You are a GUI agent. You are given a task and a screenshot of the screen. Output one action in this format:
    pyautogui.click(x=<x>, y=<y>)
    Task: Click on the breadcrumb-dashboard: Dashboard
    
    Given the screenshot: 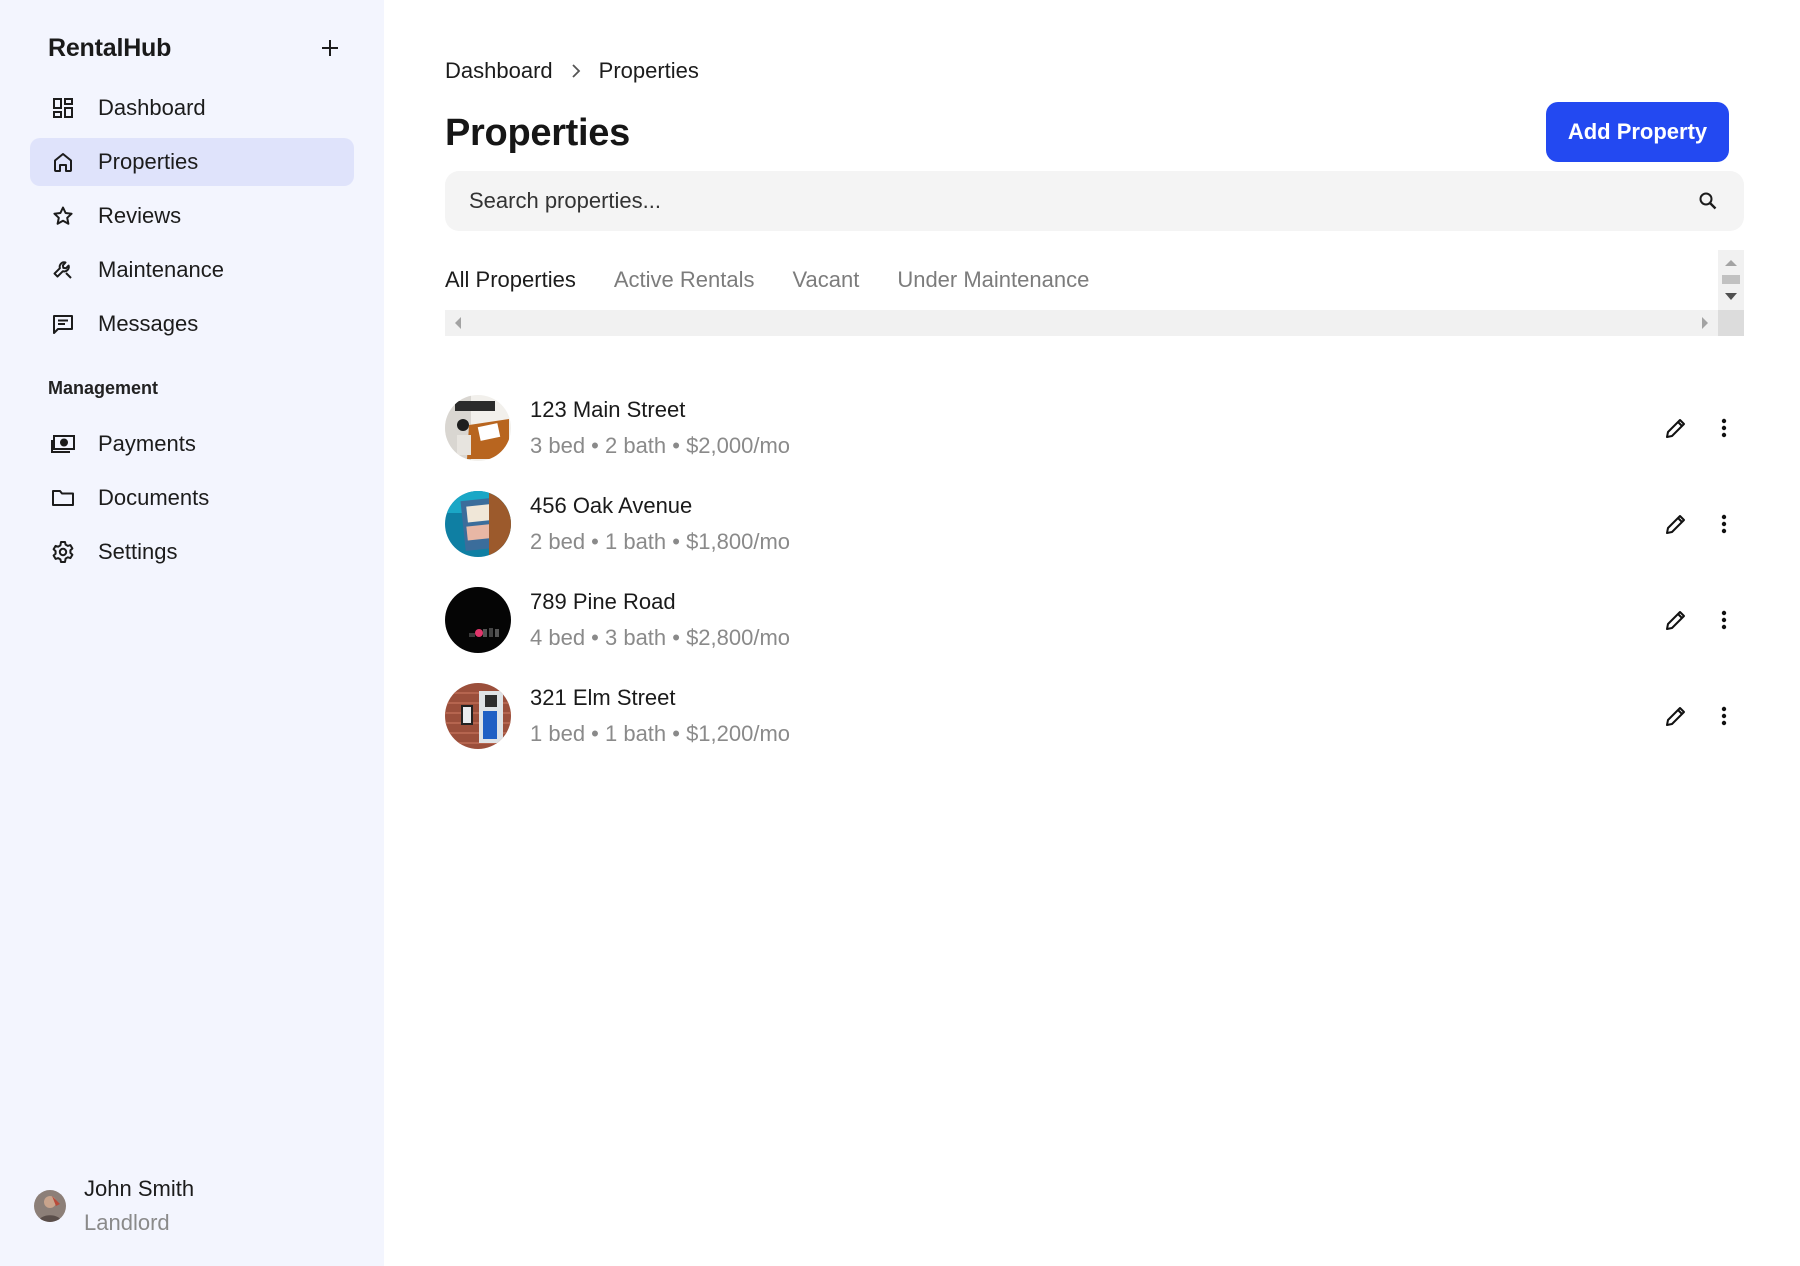 What is the action you would take?
    pyautogui.click(x=499, y=71)
    